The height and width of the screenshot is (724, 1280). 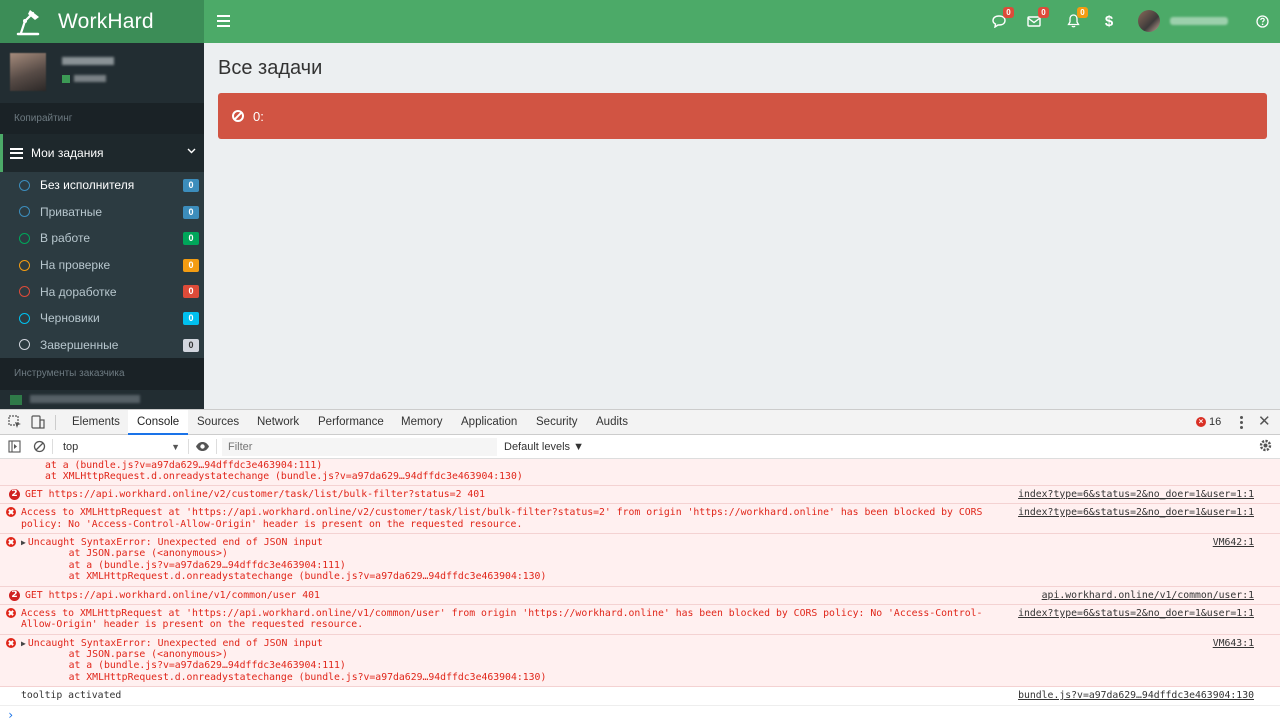 What do you see at coordinates (1208, 422) in the screenshot?
I see `error-counter: × 16` at bounding box center [1208, 422].